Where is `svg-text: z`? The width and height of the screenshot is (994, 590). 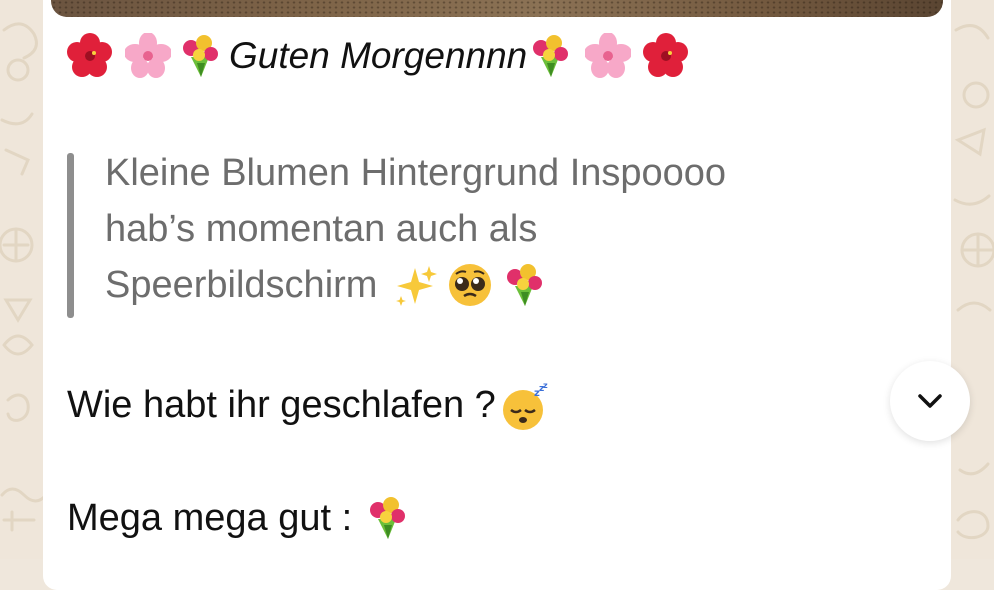
svg-text: z is located at coordinates (545, 386).